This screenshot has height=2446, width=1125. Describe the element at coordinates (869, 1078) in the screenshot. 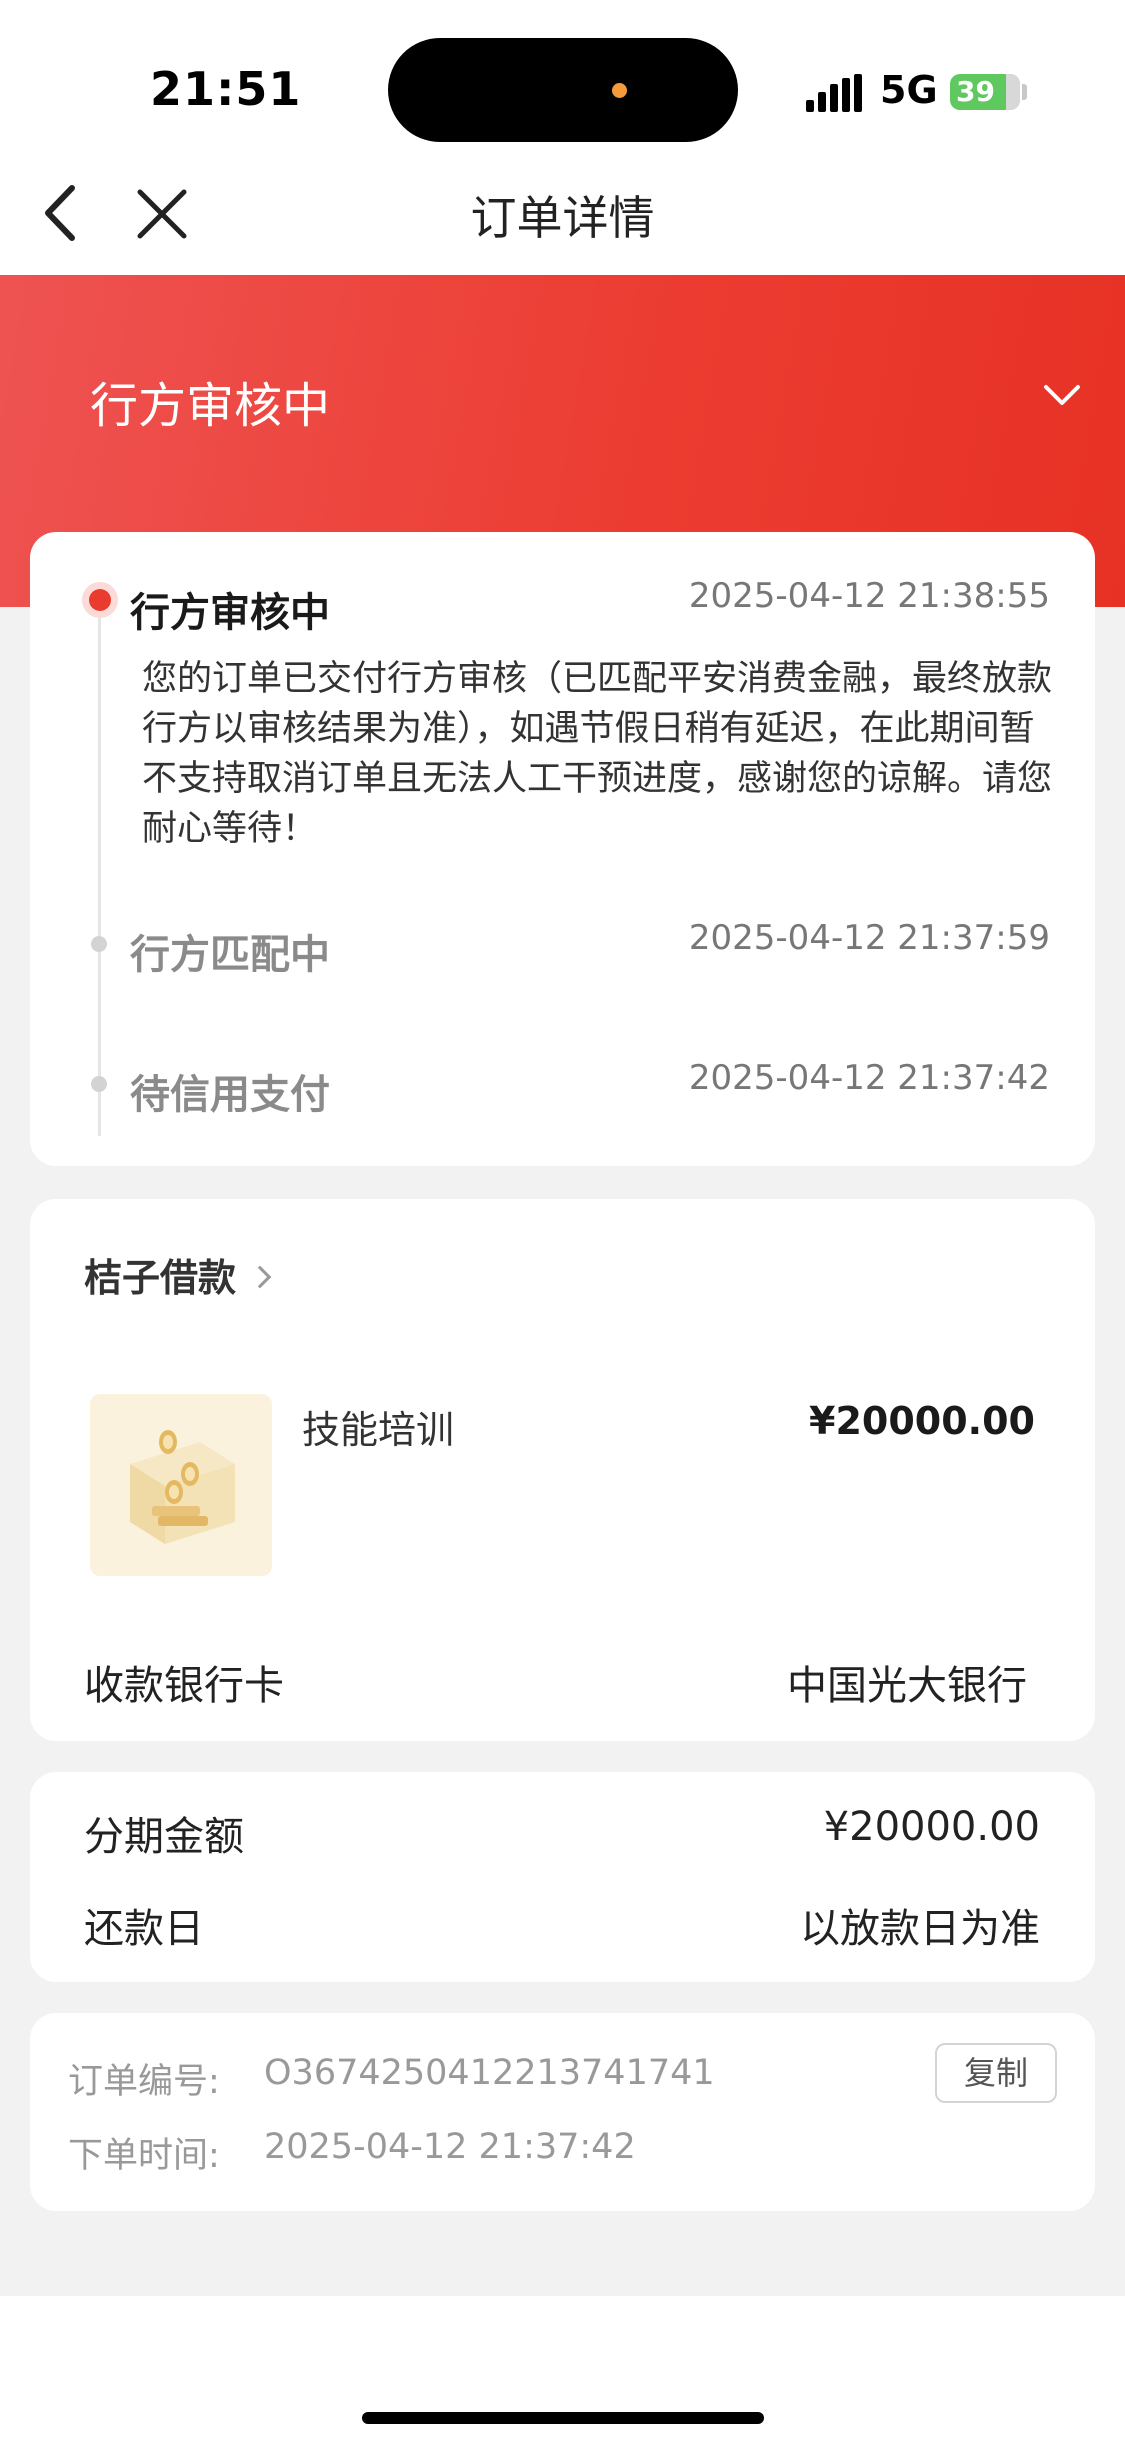

I see `timeline-step-time: 2025-04-12 21:37:42` at that location.